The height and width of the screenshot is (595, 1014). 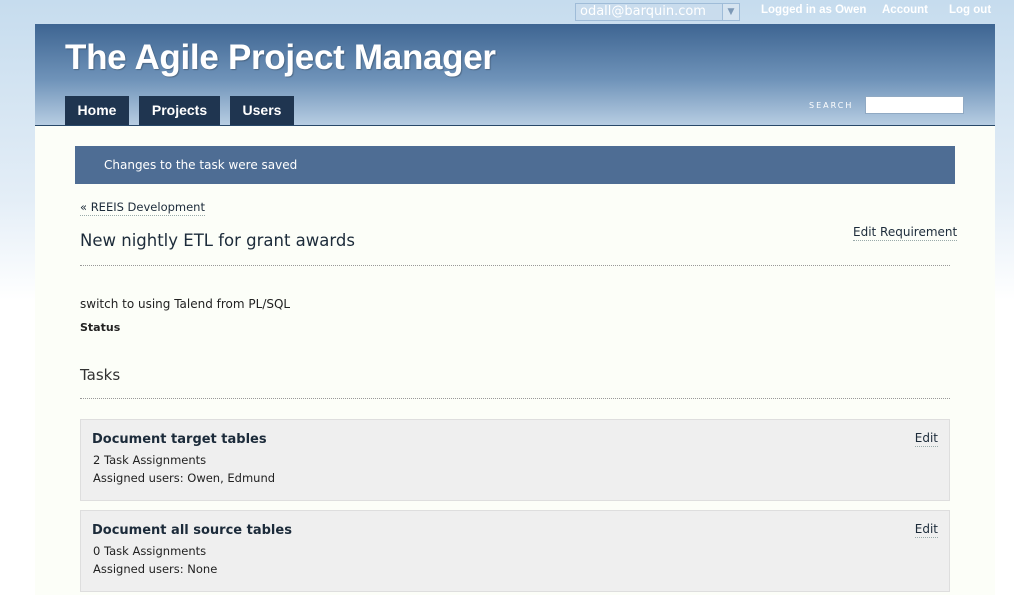 I want to click on account-select: odall@barquin.com ▼, so click(x=657, y=12).